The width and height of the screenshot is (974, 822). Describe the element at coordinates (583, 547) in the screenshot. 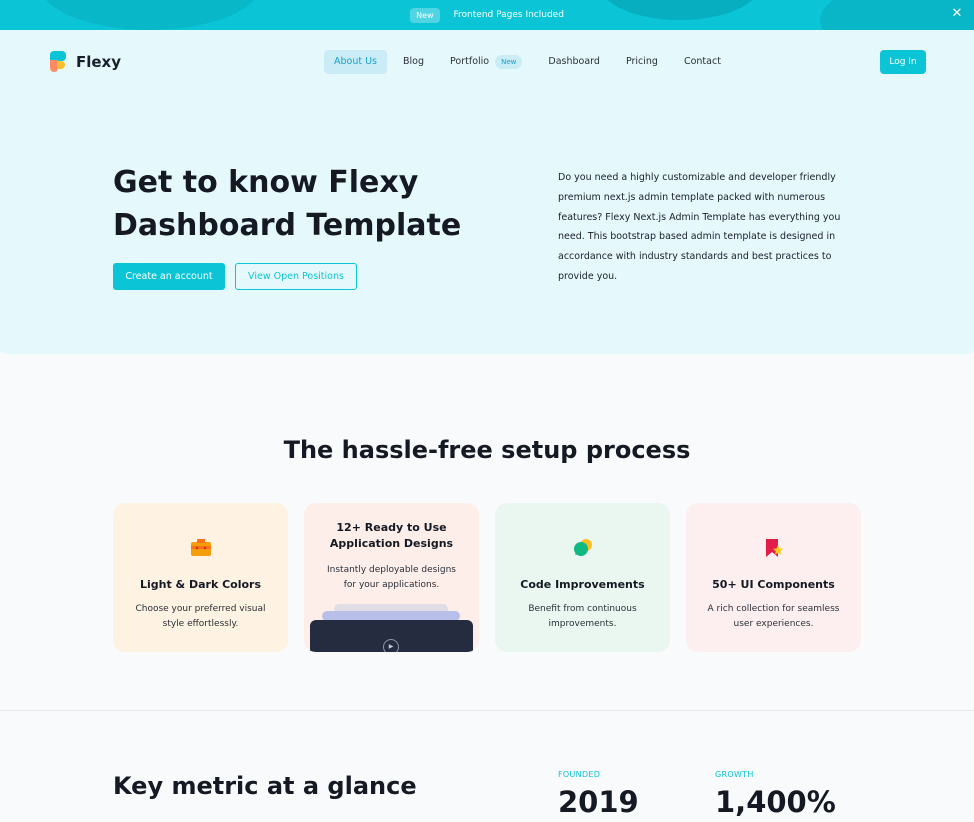

I see `chat-icon` at that location.